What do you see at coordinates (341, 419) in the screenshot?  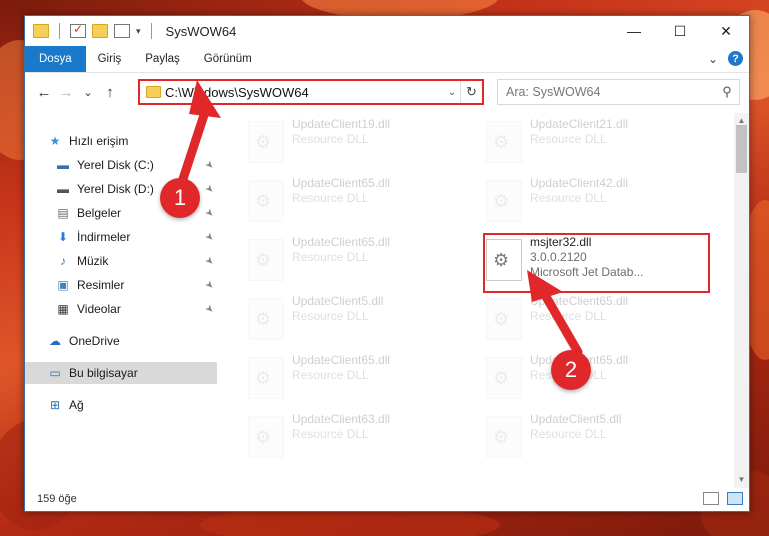 I see `file-name: UpdateClient63.dll` at bounding box center [341, 419].